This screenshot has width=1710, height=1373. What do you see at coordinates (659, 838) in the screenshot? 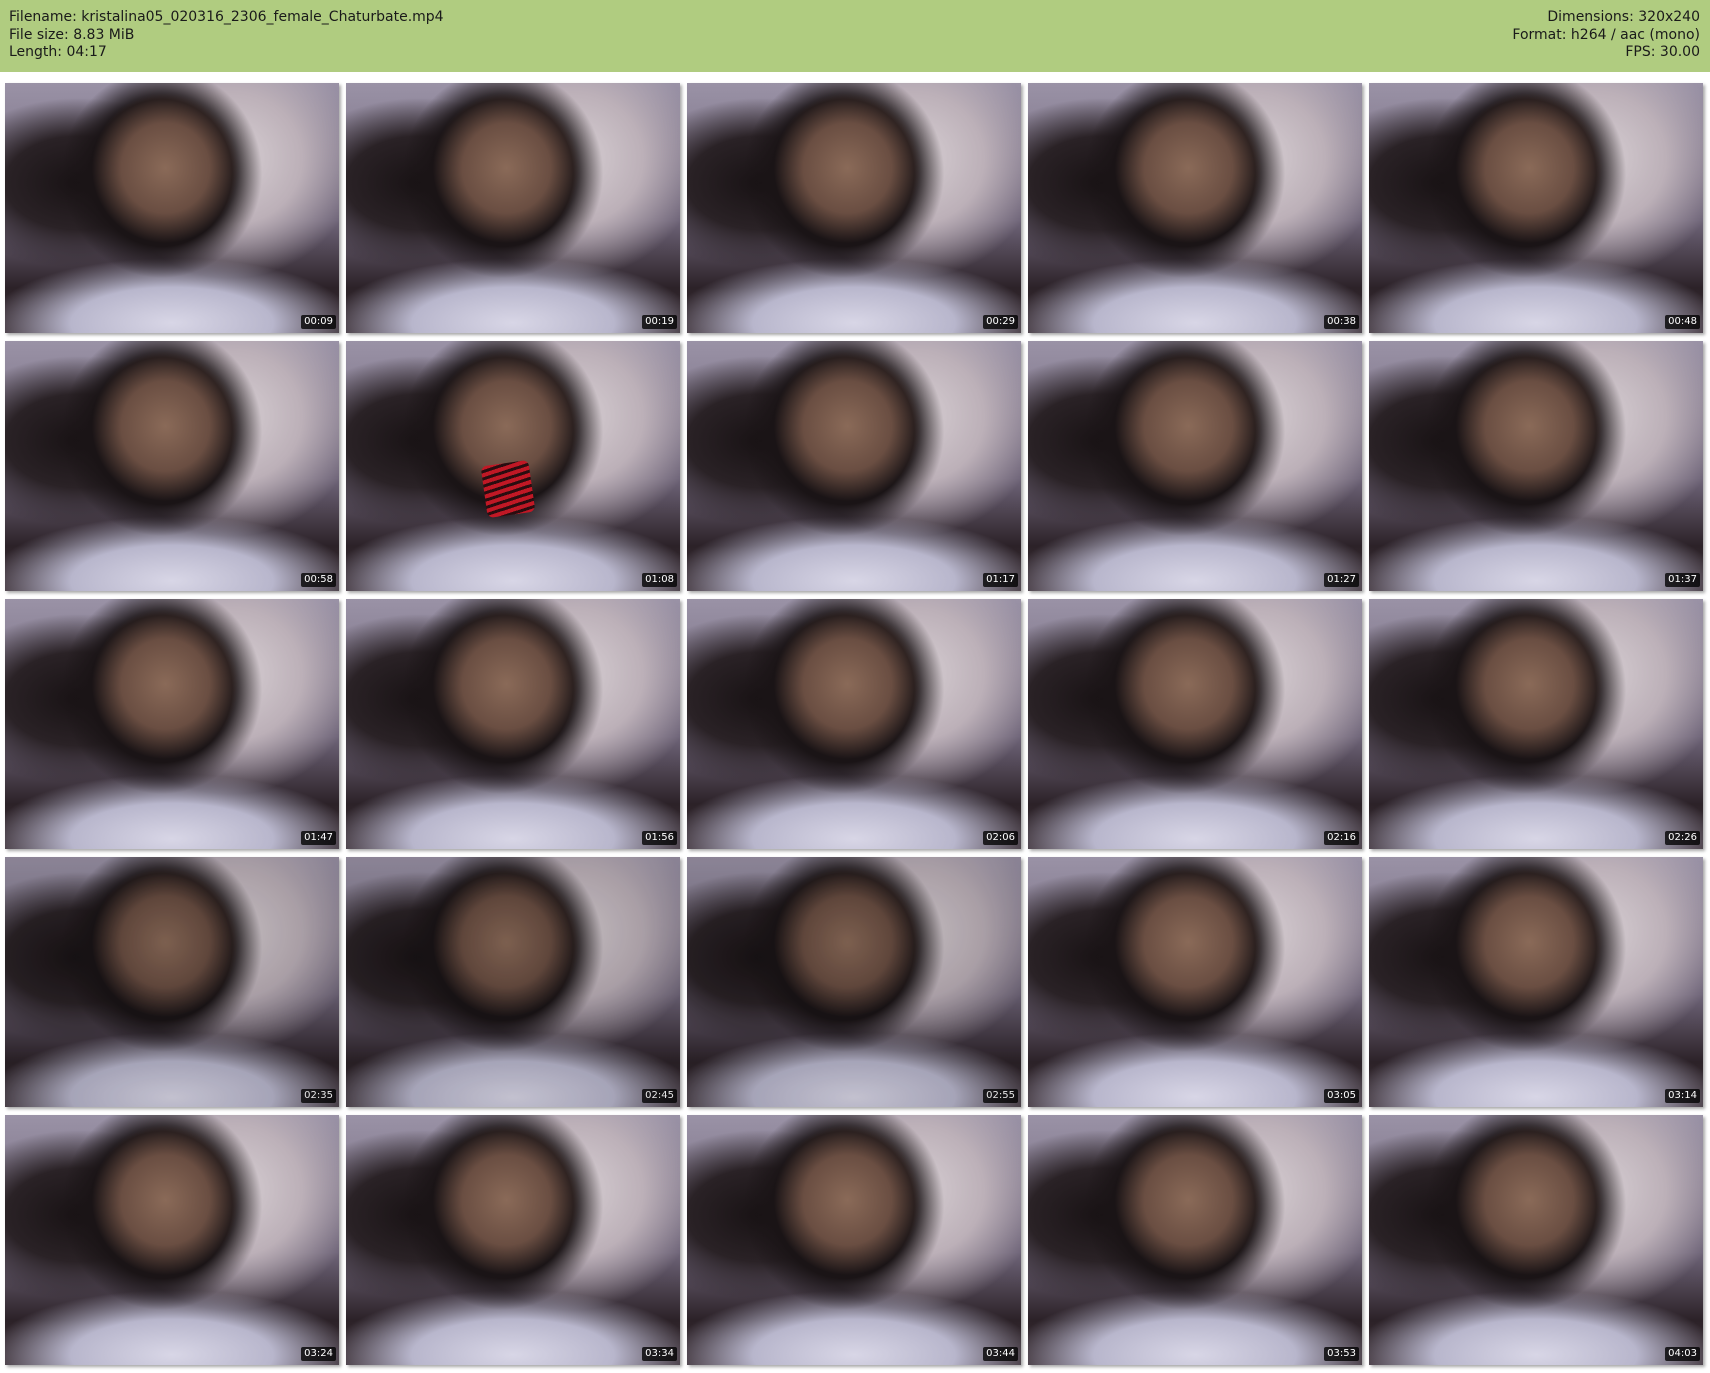
I see `timestamp-label: 01:56` at bounding box center [659, 838].